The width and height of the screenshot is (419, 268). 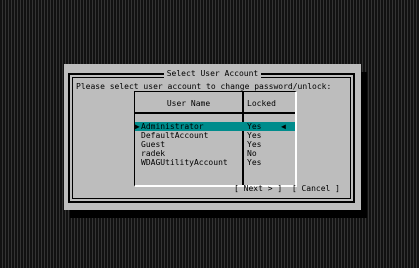 I want to click on user-name: WDAGUtilityAccount, so click(x=184, y=162).